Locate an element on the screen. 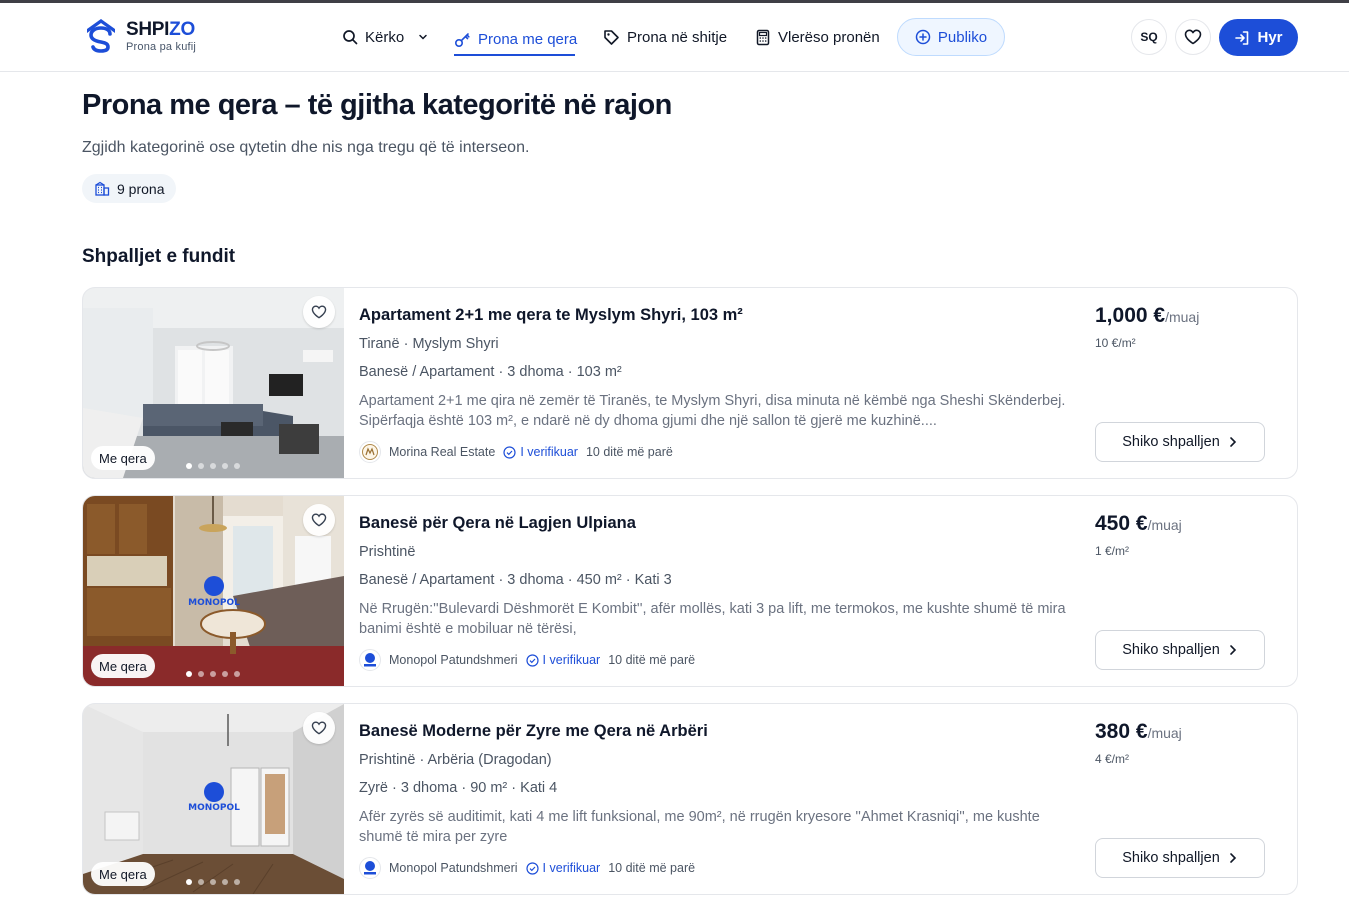 This screenshot has height=902, width=1349. nav-valuate-label: Vlerëso pronën is located at coordinates (829, 37).